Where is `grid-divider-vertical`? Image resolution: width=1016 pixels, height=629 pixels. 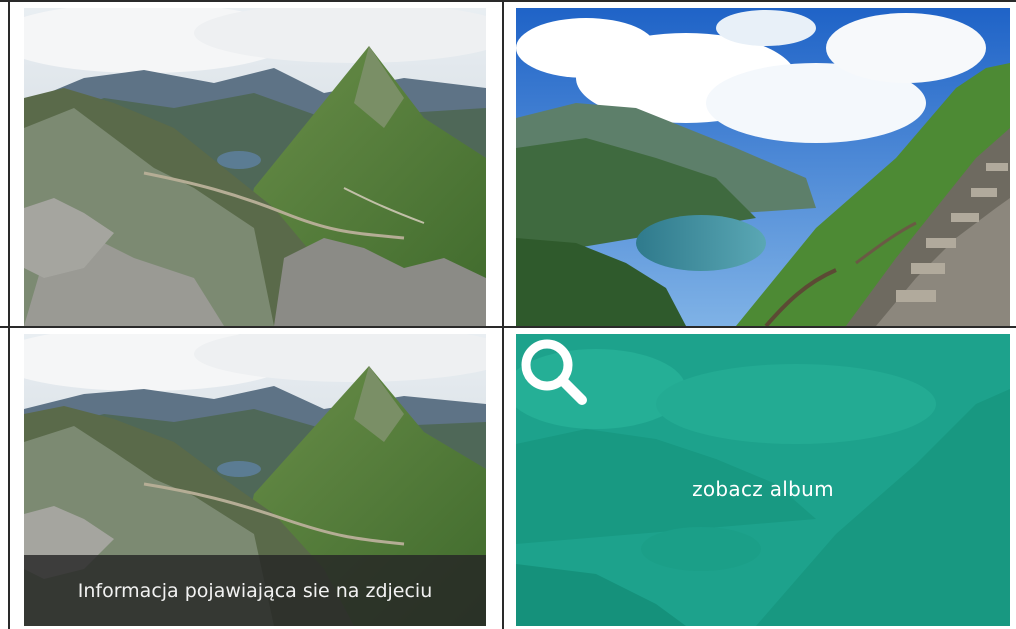 grid-divider-vertical is located at coordinates (503, 314).